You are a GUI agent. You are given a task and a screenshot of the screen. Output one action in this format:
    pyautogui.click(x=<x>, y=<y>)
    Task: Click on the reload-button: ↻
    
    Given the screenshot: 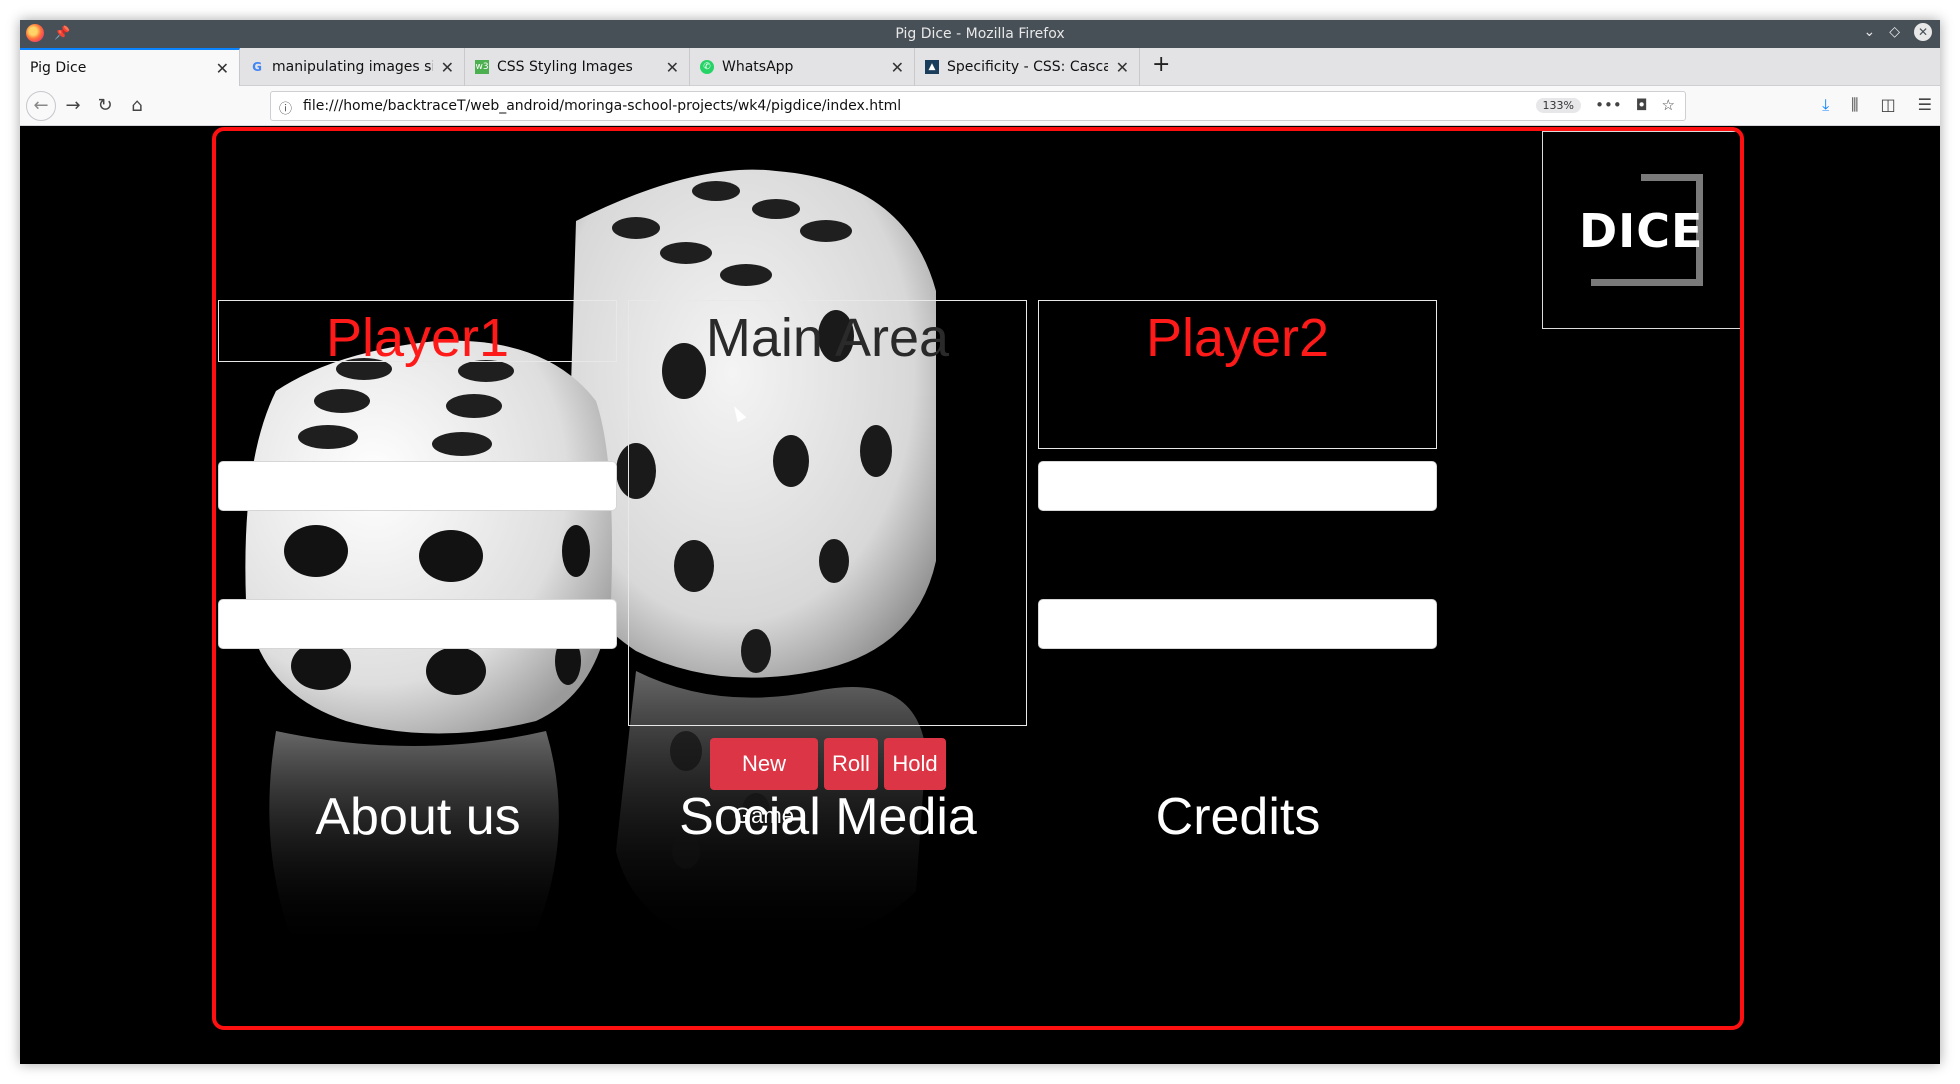 What is the action you would take?
    pyautogui.click(x=105, y=106)
    